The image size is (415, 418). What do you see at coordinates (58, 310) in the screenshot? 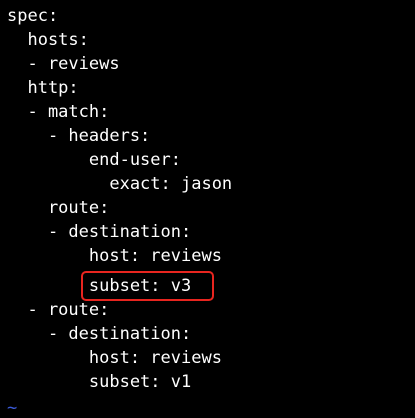
I see `code-line: - route:` at bounding box center [58, 310].